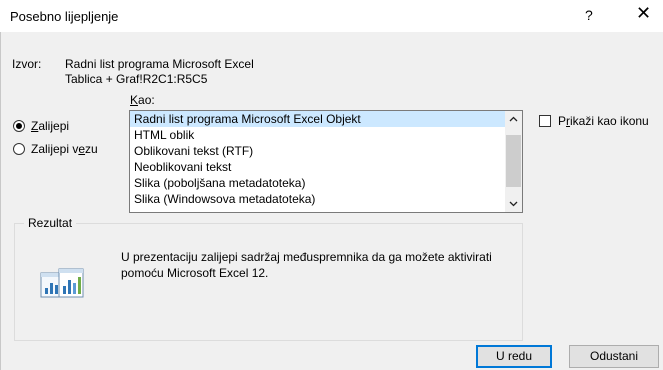 The height and width of the screenshot is (370, 663). I want to click on paste-link-post: zu, so click(91, 149).